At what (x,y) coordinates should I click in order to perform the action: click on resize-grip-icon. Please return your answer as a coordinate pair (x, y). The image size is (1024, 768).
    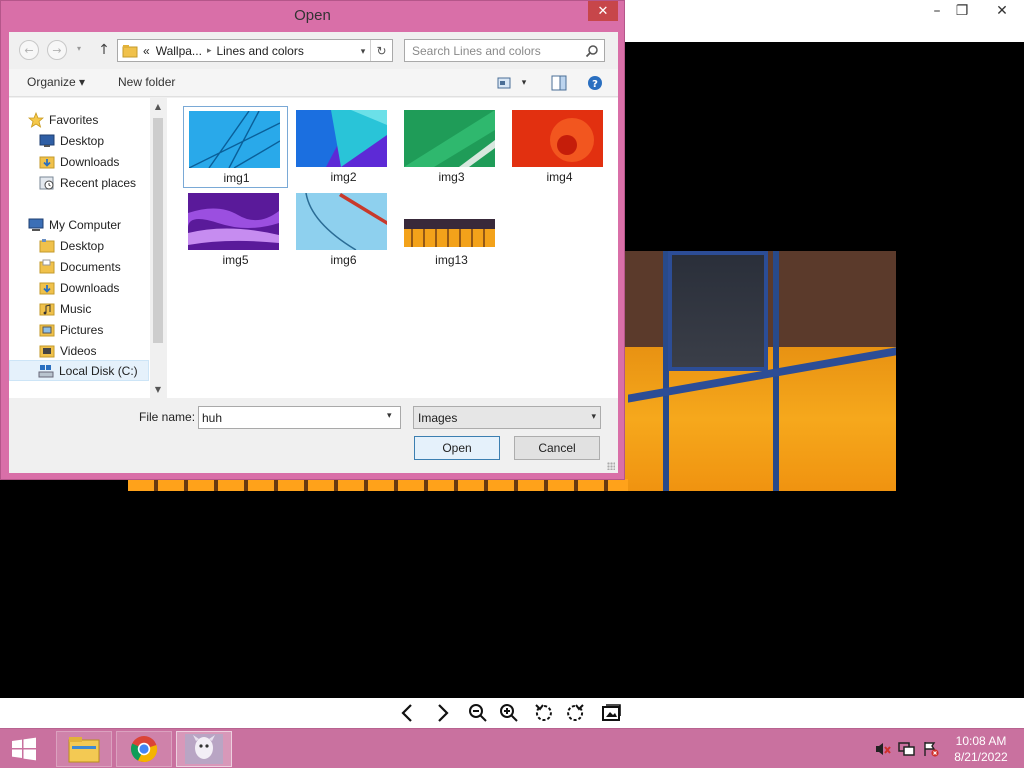
    Looking at the image, I should click on (611, 466).